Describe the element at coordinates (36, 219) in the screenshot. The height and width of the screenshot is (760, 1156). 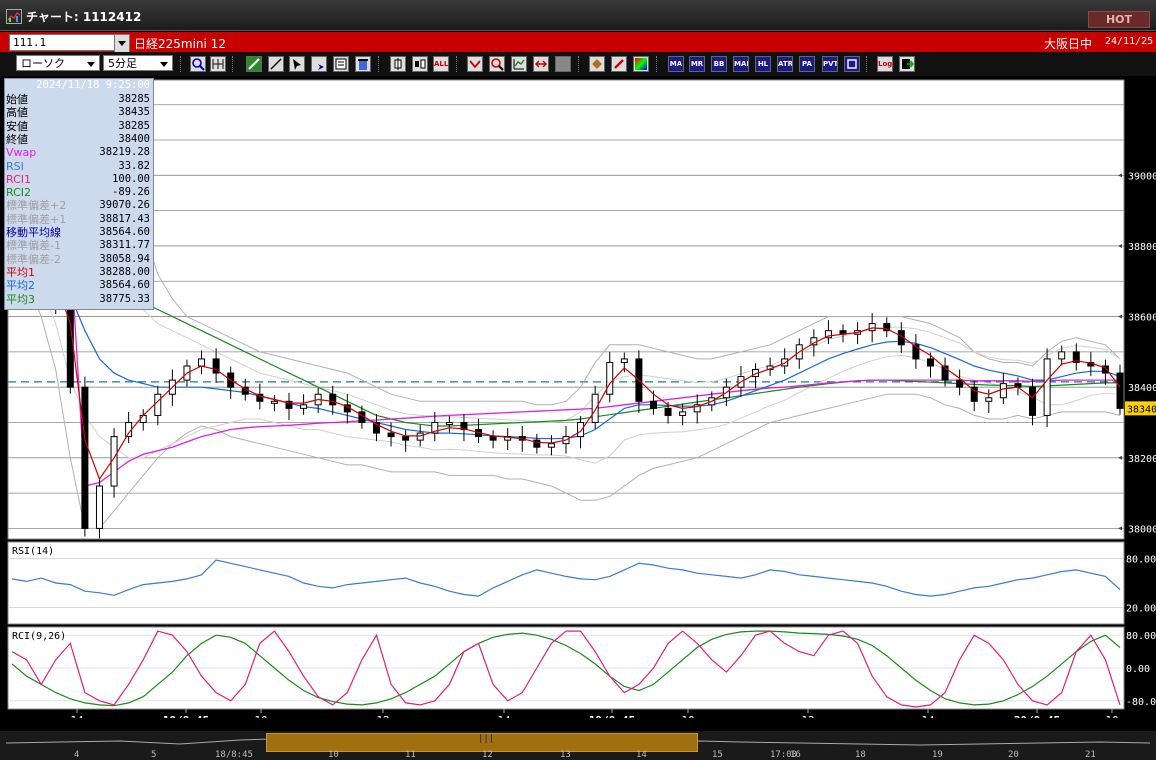
I see `info-label: 標準偏差+1` at that location.